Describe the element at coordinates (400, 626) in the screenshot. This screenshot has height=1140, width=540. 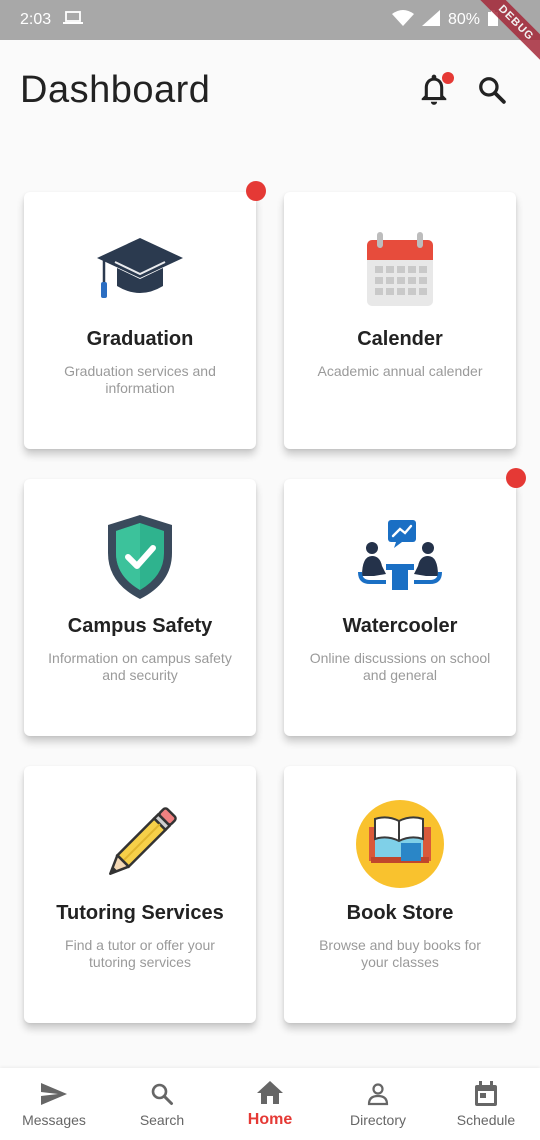
I see `card-title: Watercooler` at that location.